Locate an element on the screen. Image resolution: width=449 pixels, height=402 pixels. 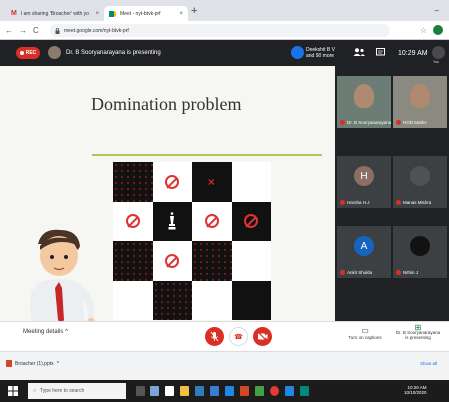
mic-toggle-button is located at coordinates (214, 336).